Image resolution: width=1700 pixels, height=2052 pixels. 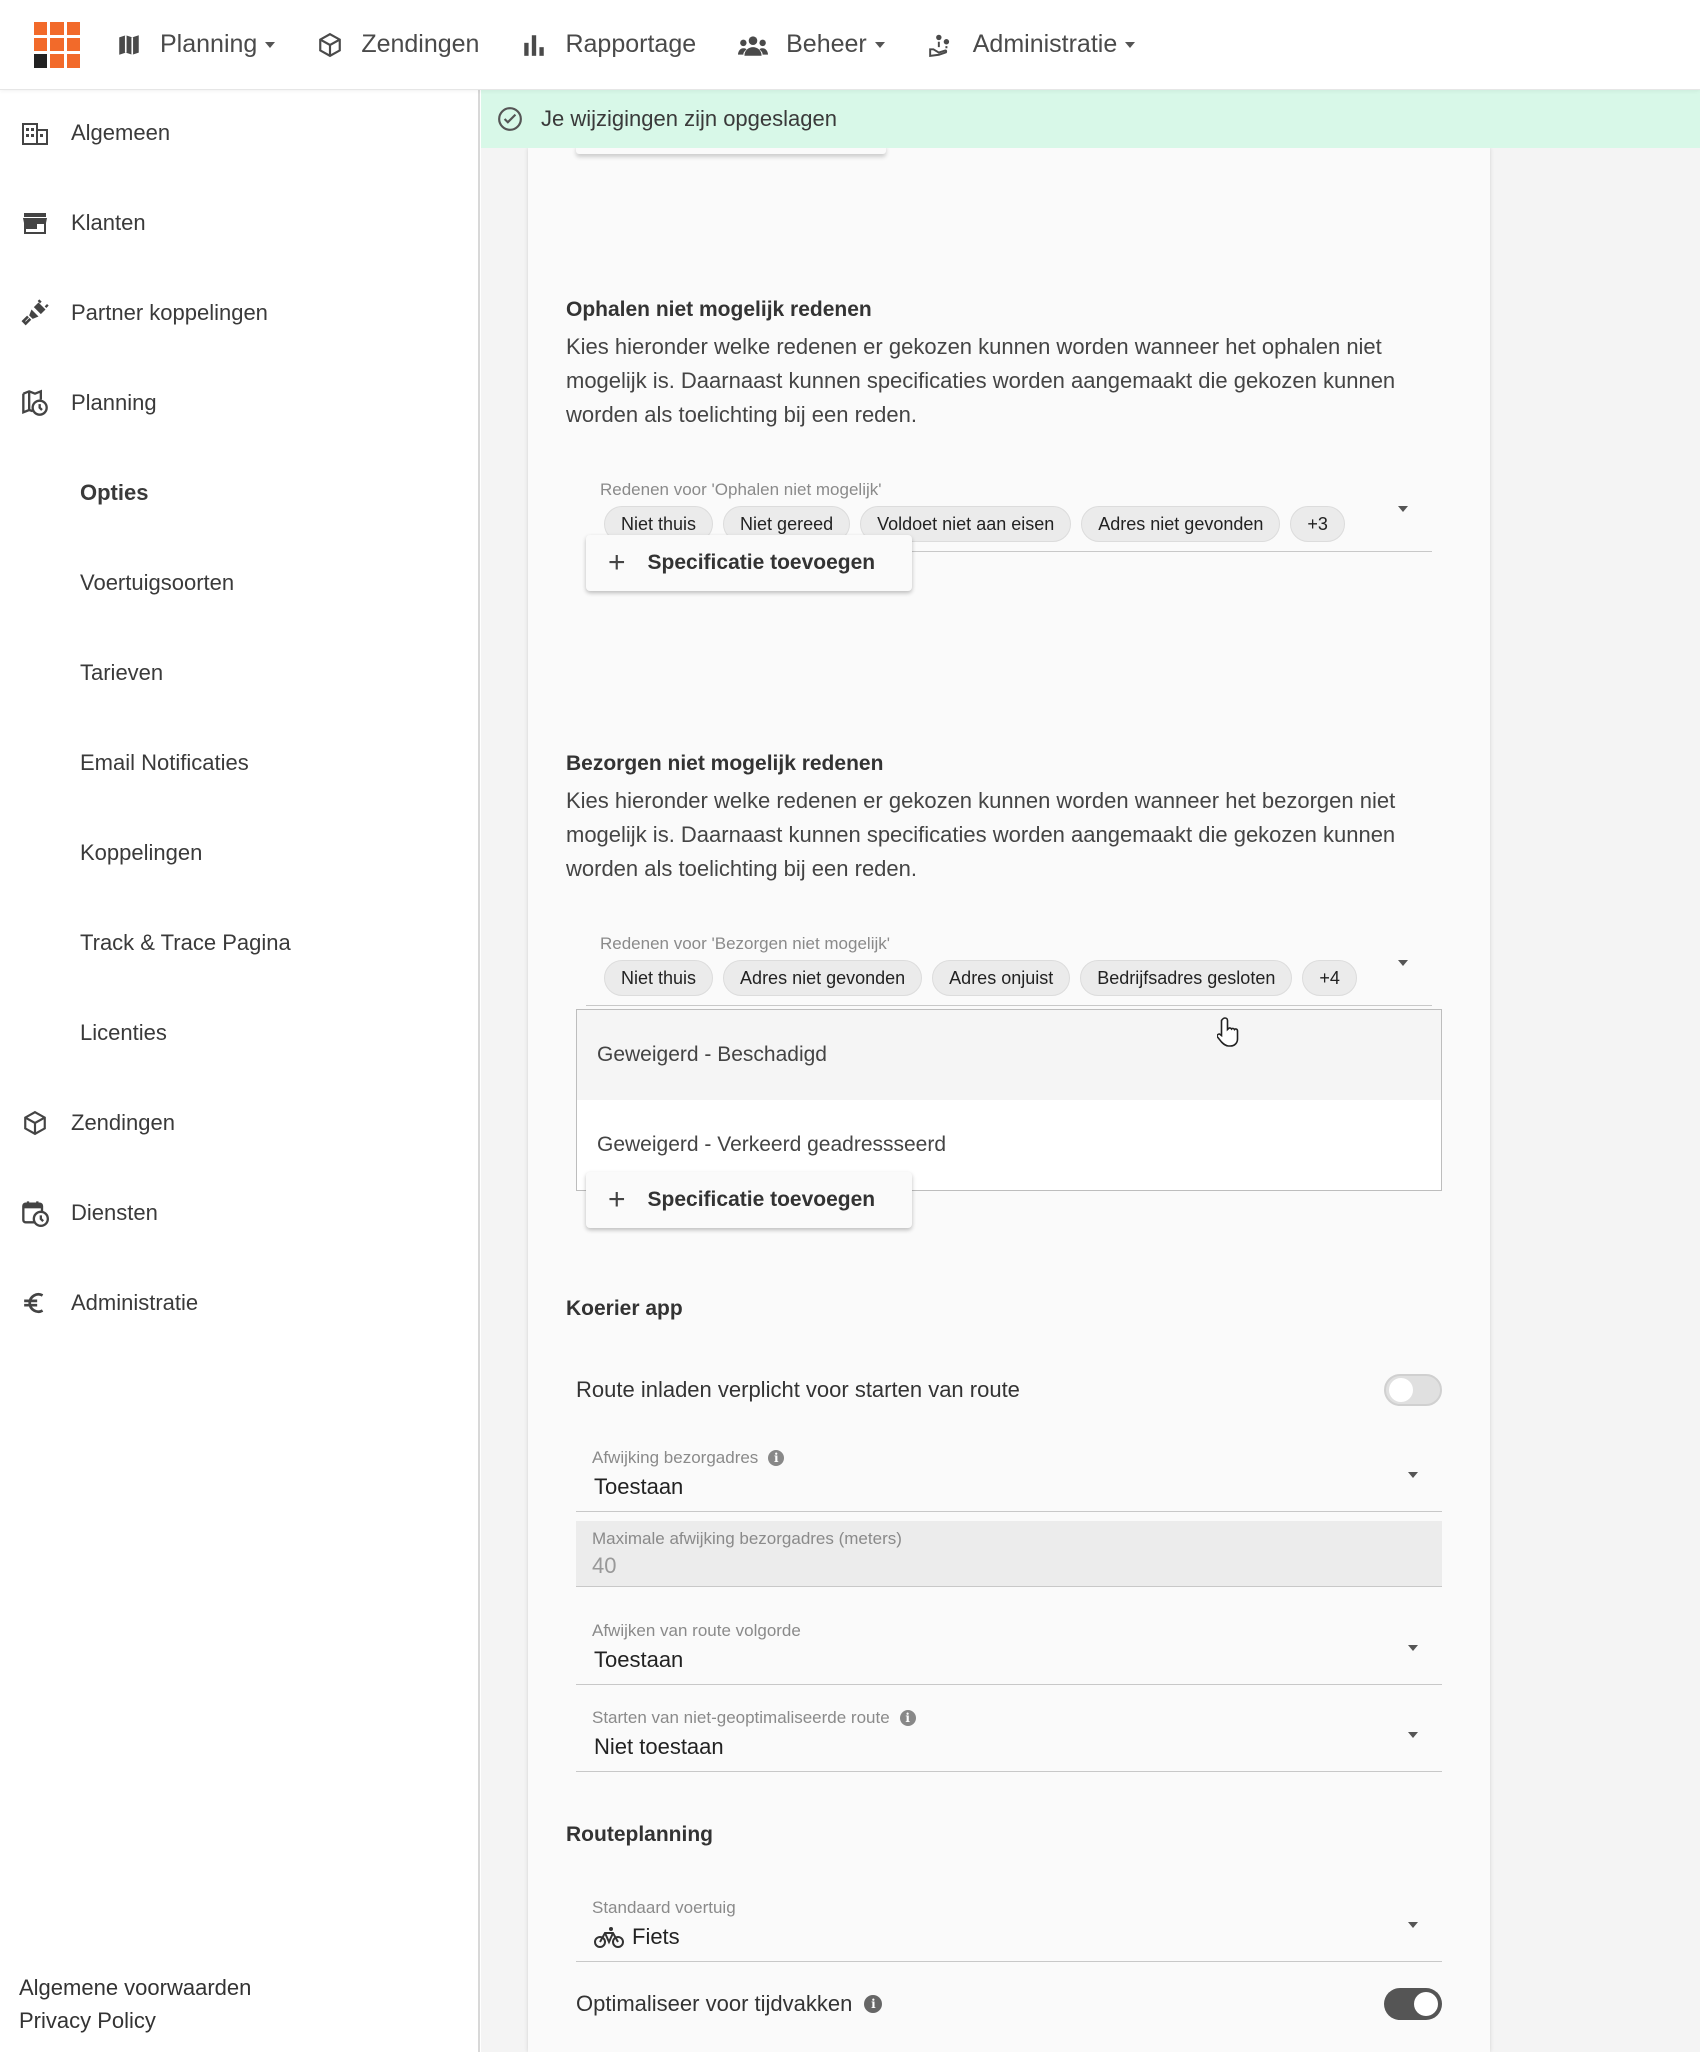 I want to click on sidebar-item-algemeen: Algemeen, so click(x=239, y=133).